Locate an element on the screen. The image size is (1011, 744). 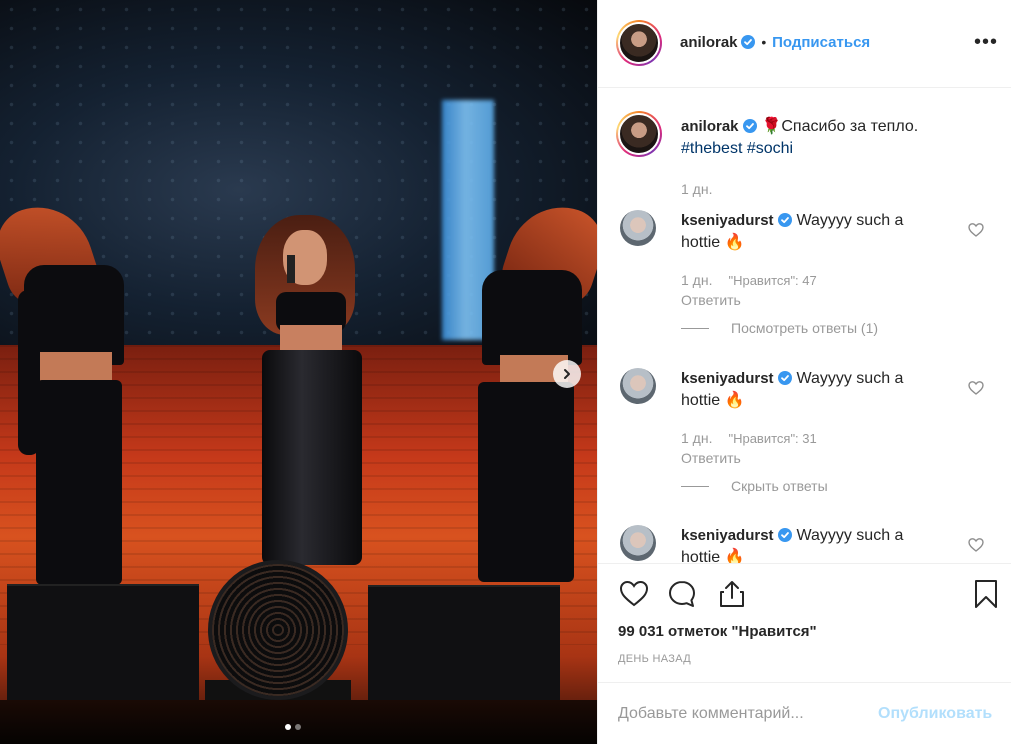
more-options-icon: ••• is located at coordinates (986, 42).